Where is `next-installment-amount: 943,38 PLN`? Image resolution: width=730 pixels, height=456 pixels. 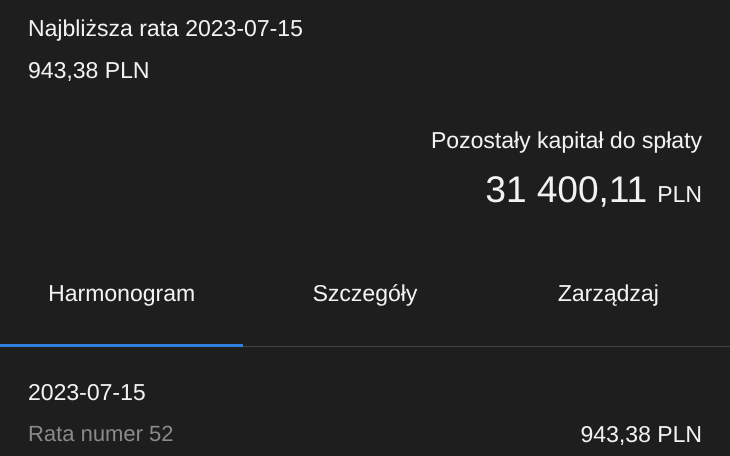
next-installment-amount: 943,38 PLN is located at coordinates (89, 70).